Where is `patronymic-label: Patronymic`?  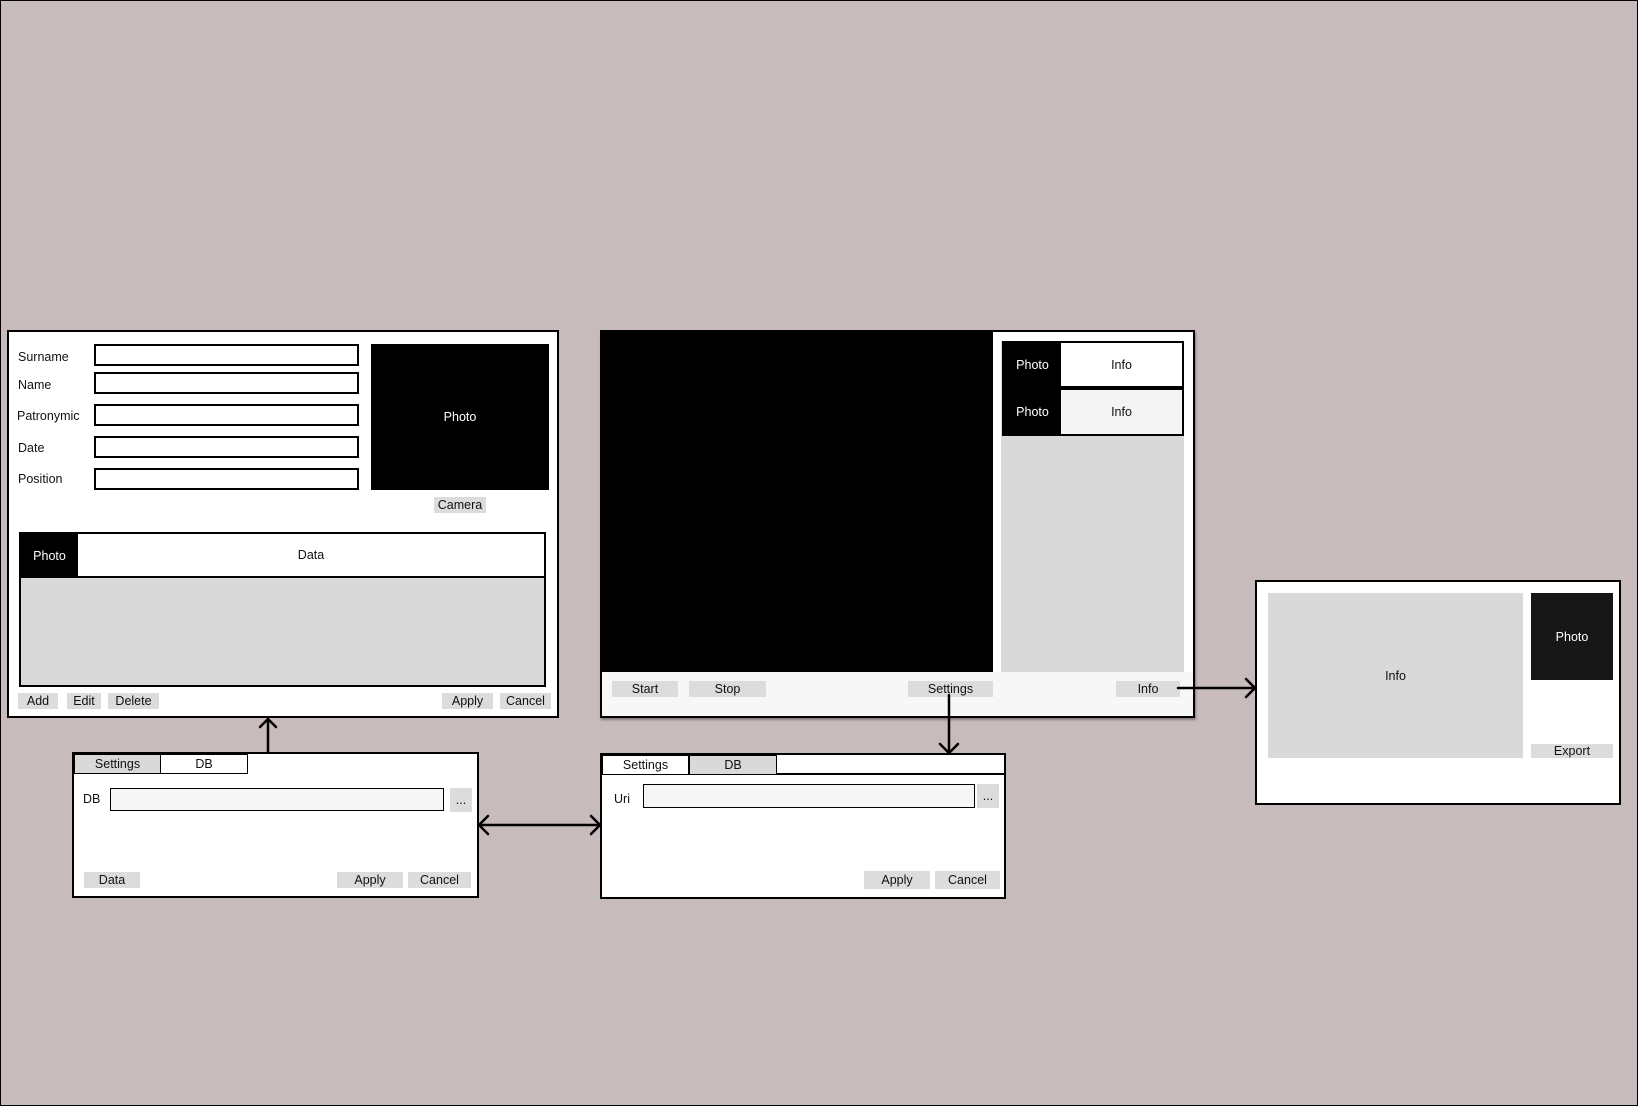 patronymic-label: Patronymic is located at coordinates (48, 416).